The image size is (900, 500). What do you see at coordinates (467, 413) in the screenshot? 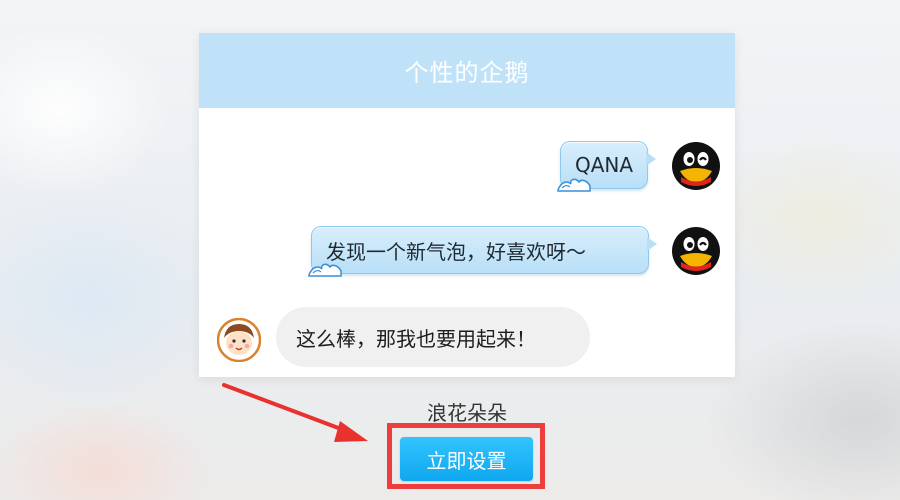
I see `bubble-theme-name: 浪花朵朵` at bounding box center [467, 413].